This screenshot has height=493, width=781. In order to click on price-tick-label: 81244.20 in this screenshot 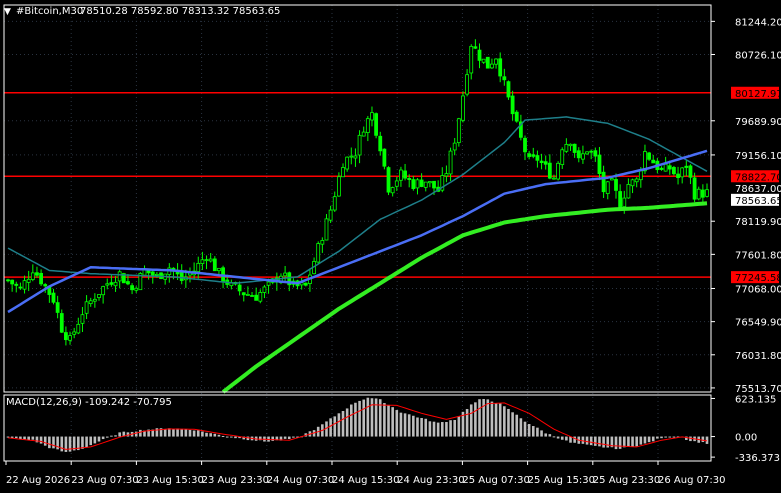, I will do `click(758, 22)`.